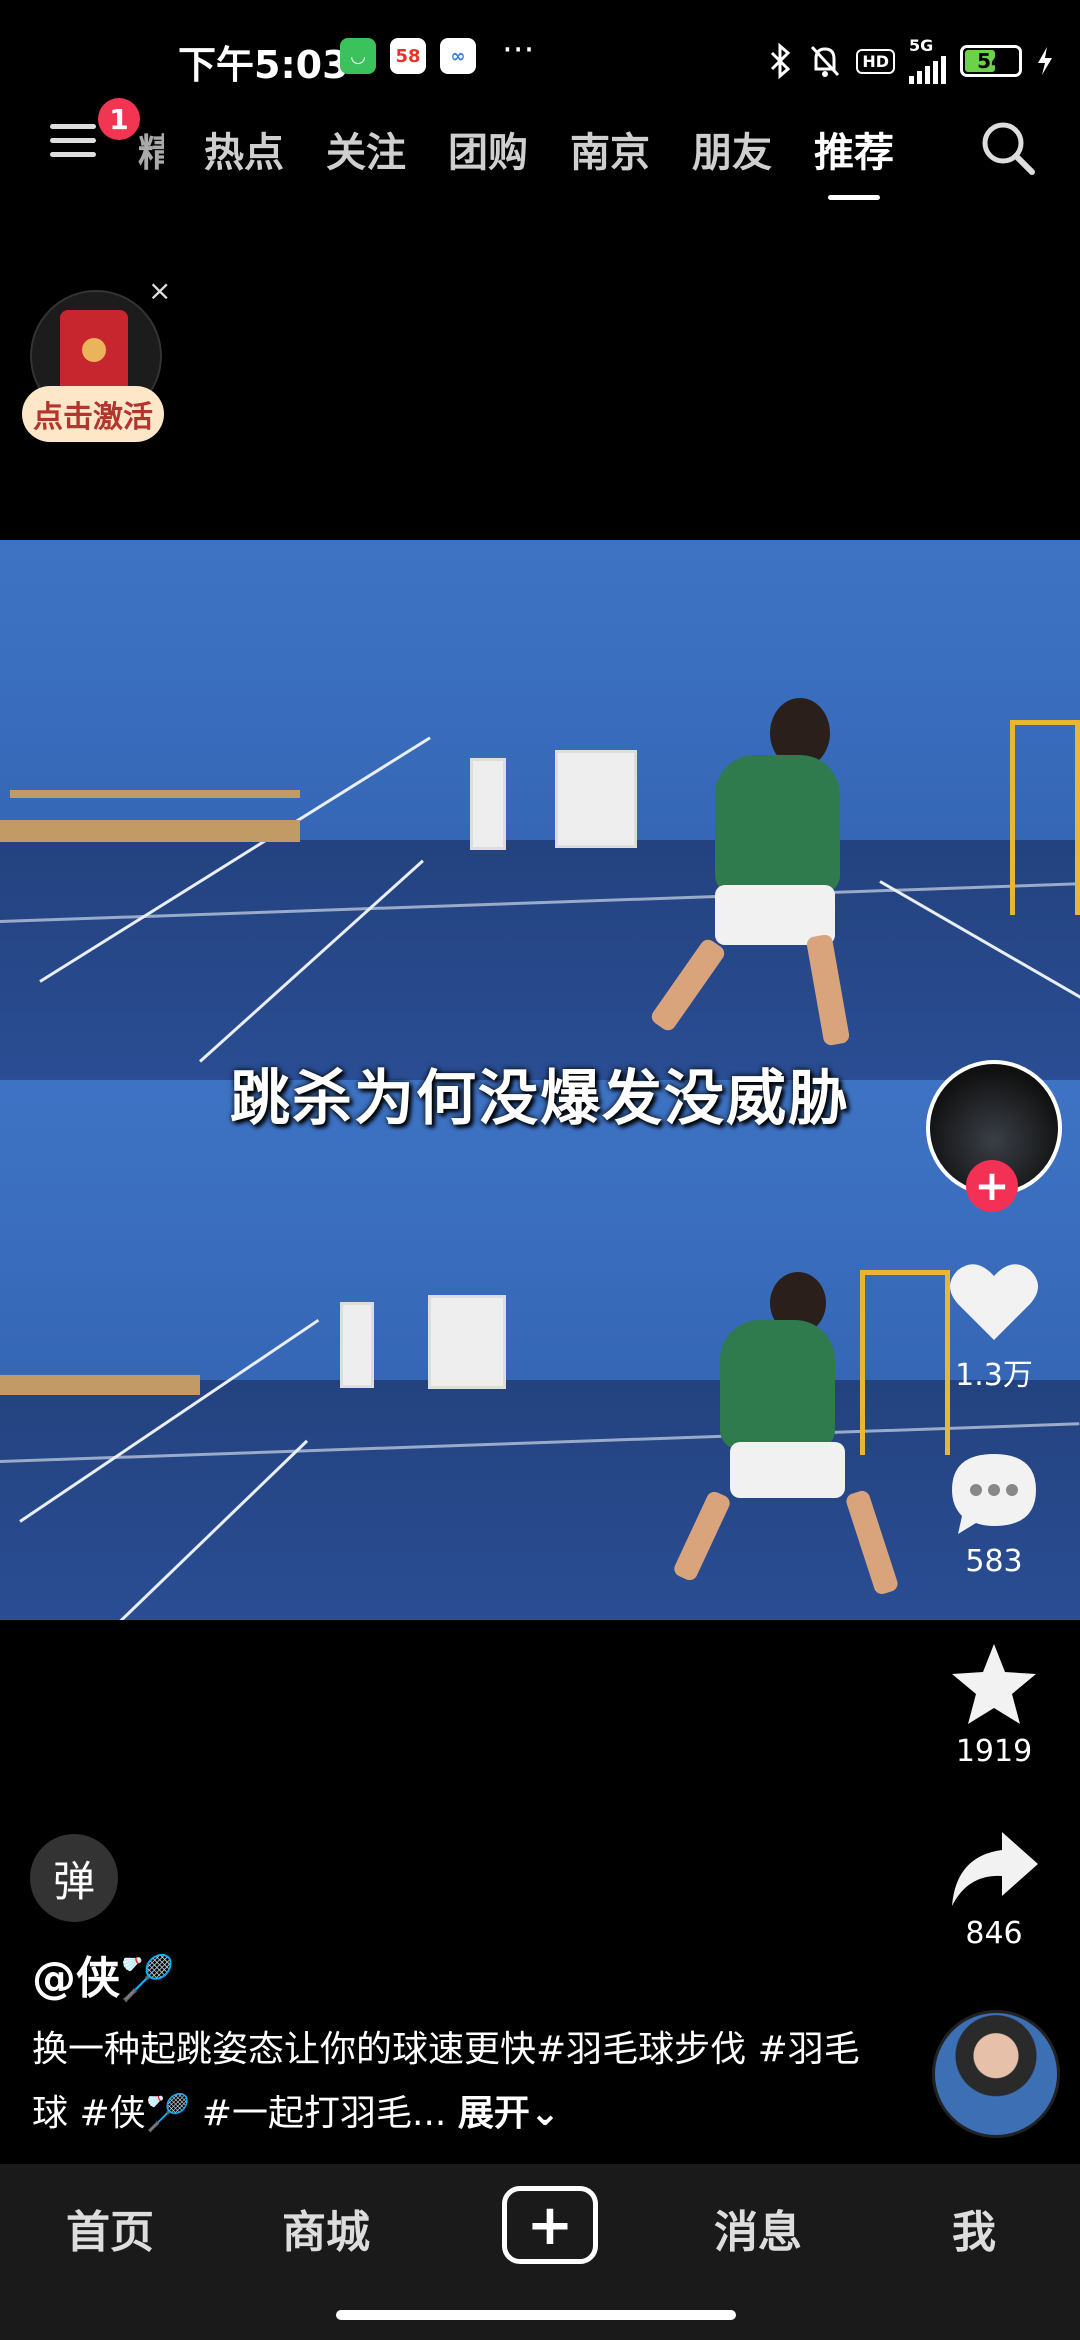  I want to click on signal-icon: 5G, so click(927, 61).